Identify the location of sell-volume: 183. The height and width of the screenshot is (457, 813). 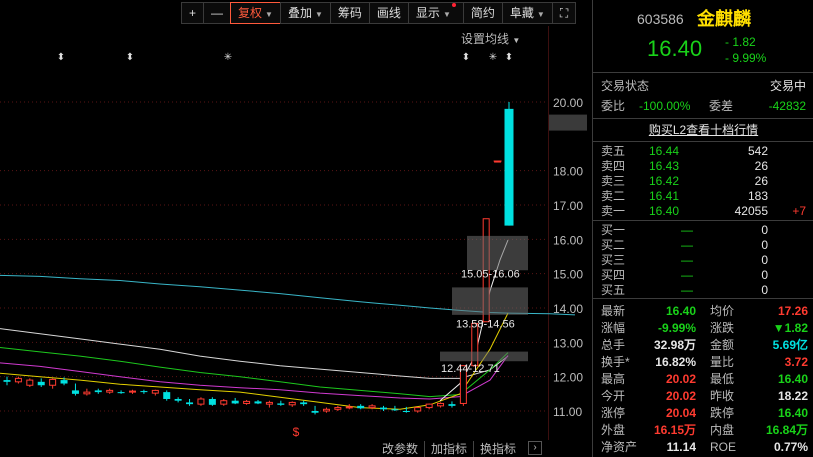
(757, 196).